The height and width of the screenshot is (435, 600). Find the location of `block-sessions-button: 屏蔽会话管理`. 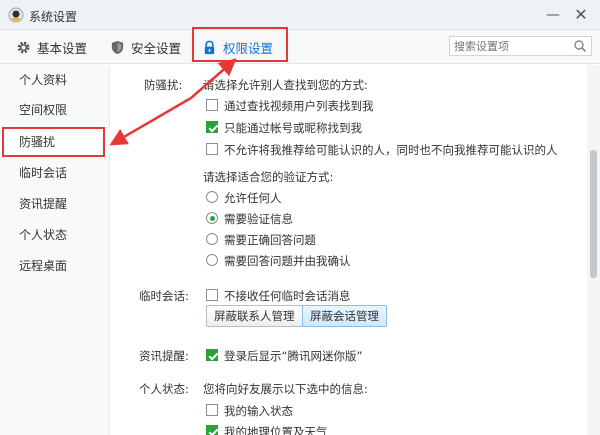

block-sessions-button: 屏蔽会话管理 is located at coordinates (344, 316).